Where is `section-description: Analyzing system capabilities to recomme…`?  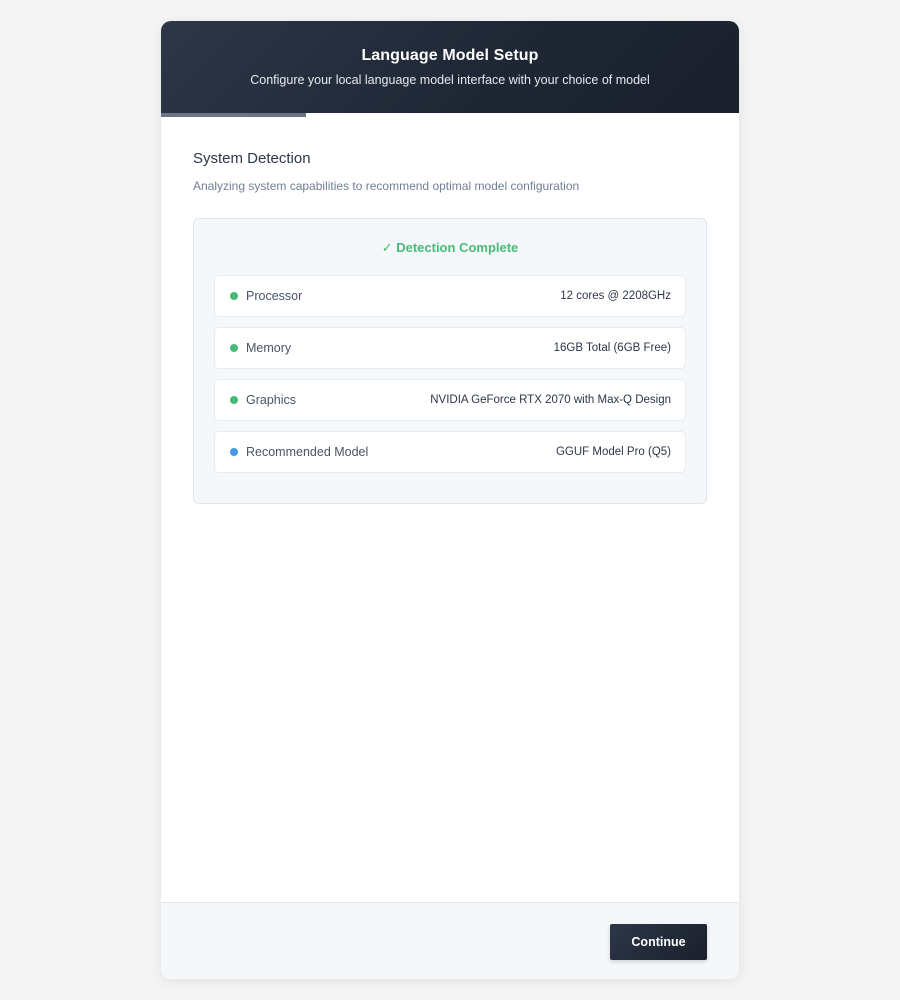
section-description: Analyzing system capabilities to recomme… is located at coordinates (386, 186).